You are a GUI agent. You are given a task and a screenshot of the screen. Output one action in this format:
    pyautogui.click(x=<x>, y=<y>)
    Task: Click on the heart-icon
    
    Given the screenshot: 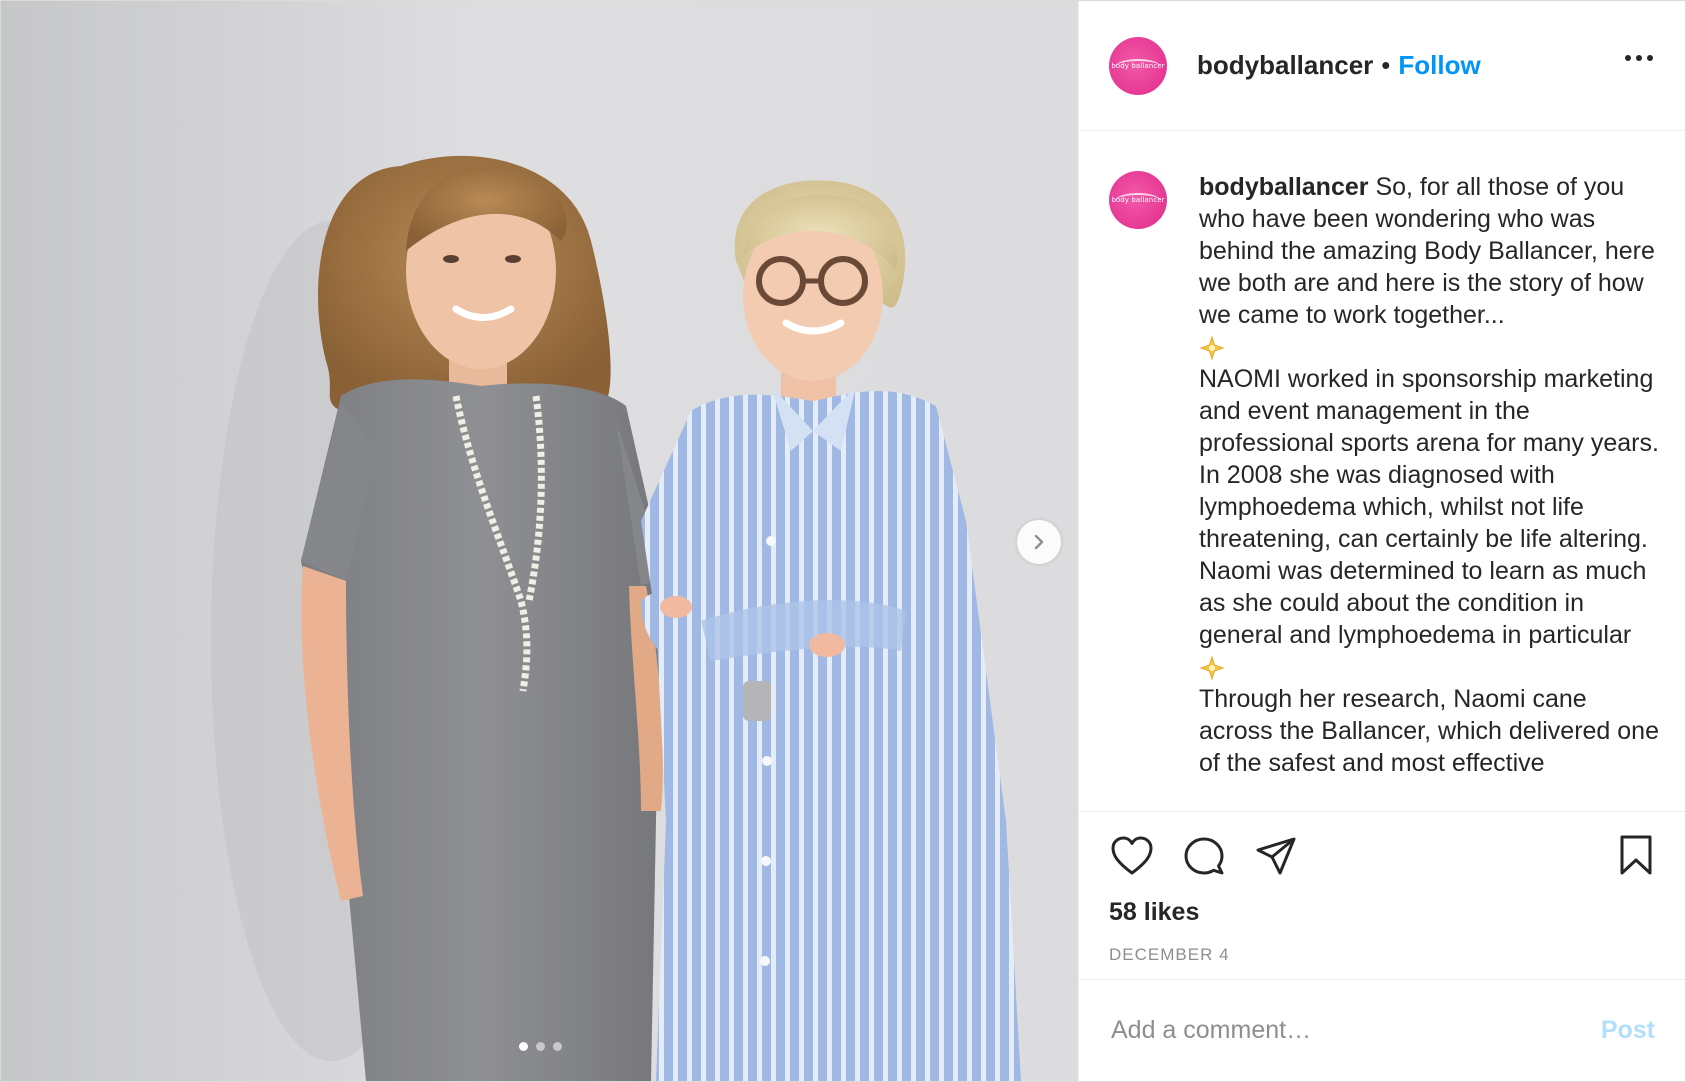 What is the action you would take?
    pyautogui.click(x=1132, y=855)
    